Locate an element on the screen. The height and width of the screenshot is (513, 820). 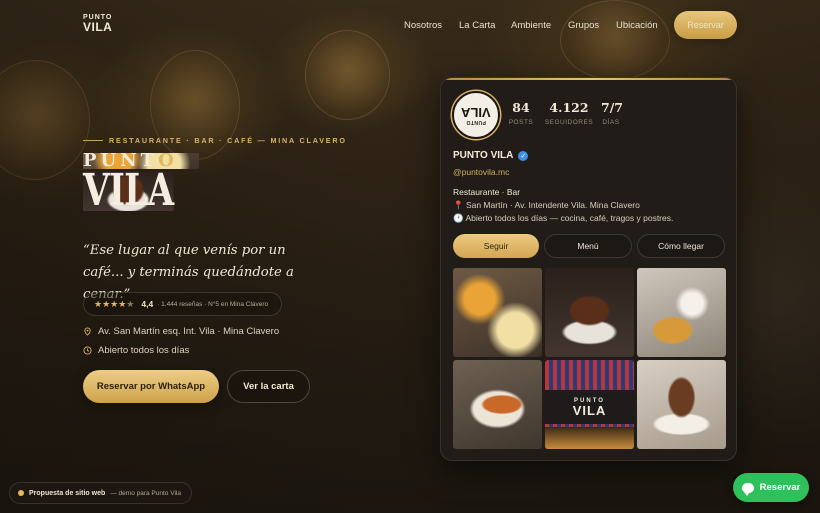
logo-bottom: VILA is located at coordinates (98, 27).